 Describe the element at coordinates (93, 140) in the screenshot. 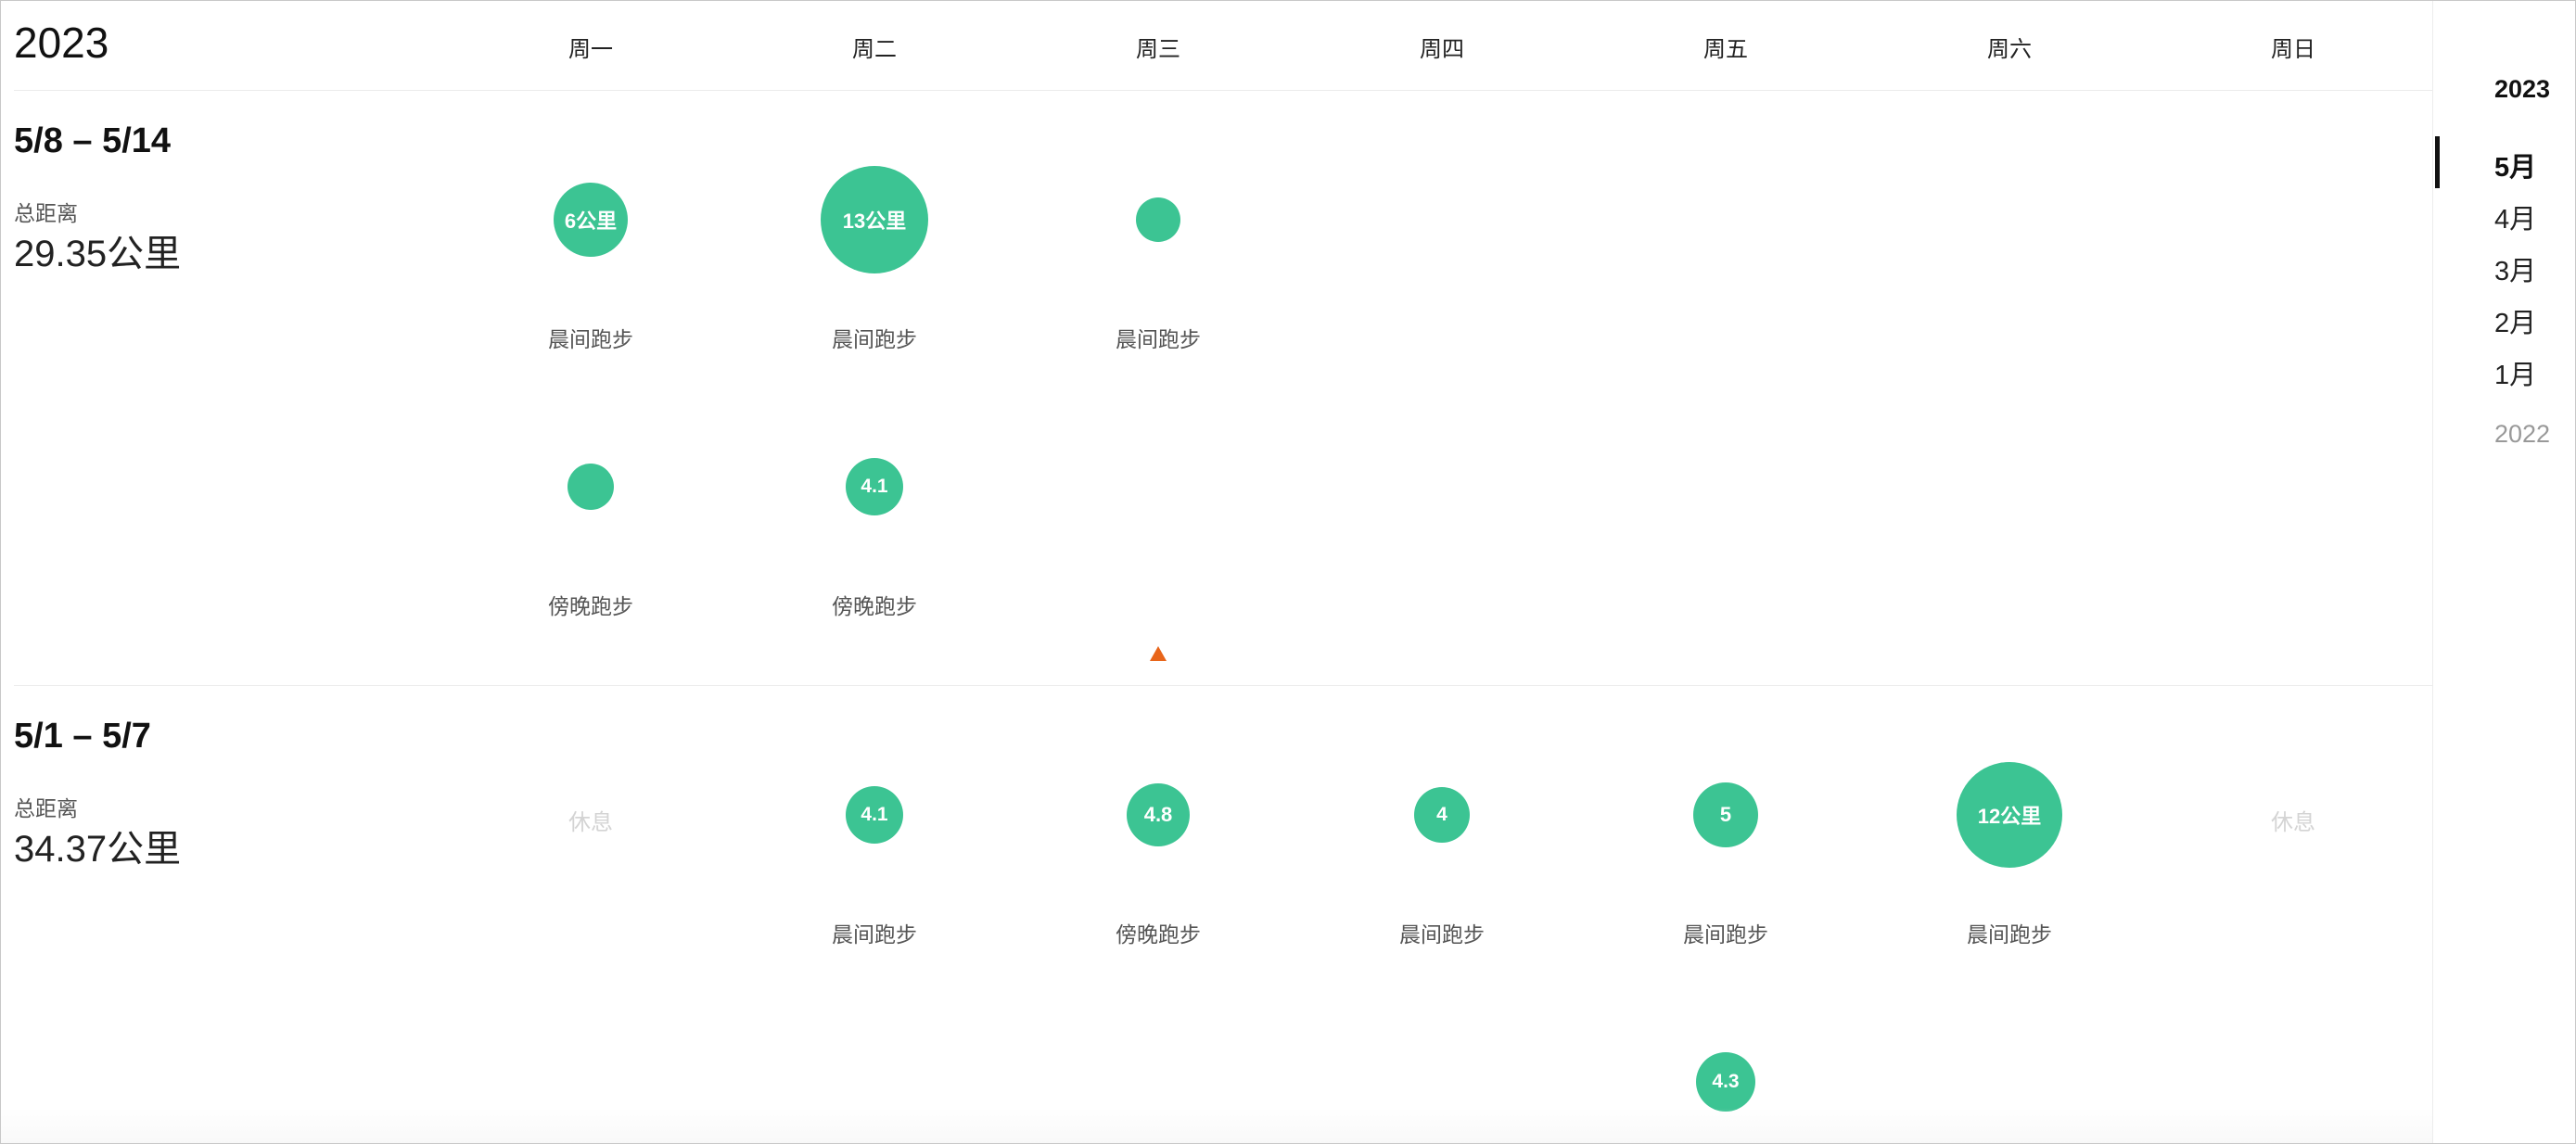

I see `week-range-title: 5/8 – 5/14` at that location.